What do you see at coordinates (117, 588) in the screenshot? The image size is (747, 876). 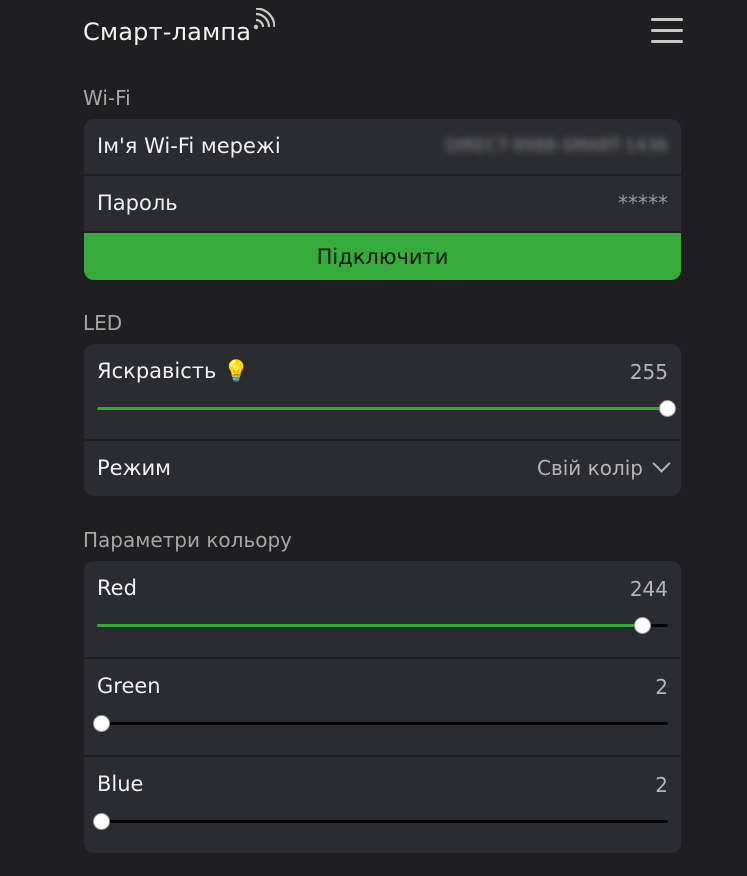 I see `red-label: Red` at bounding box center [117, 588].